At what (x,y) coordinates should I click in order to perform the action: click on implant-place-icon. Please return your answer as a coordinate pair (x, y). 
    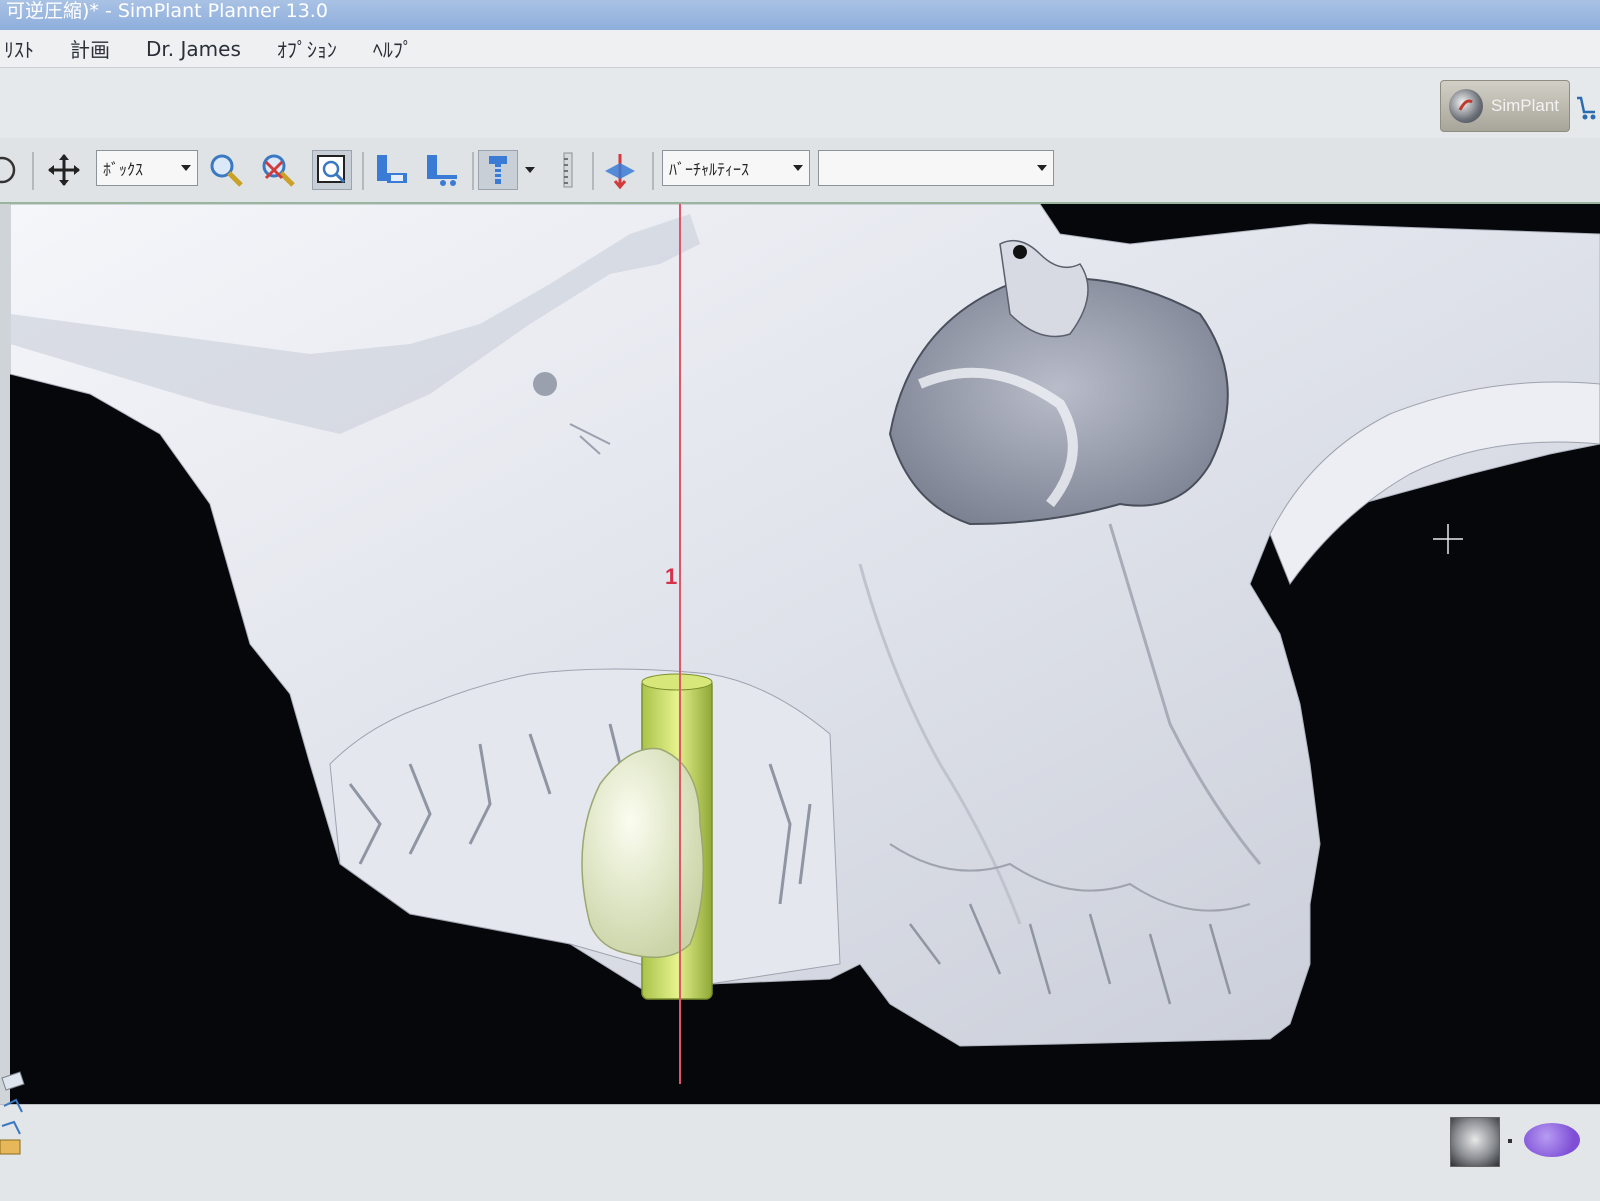
    Looking at the image, I should click on (392, 170).